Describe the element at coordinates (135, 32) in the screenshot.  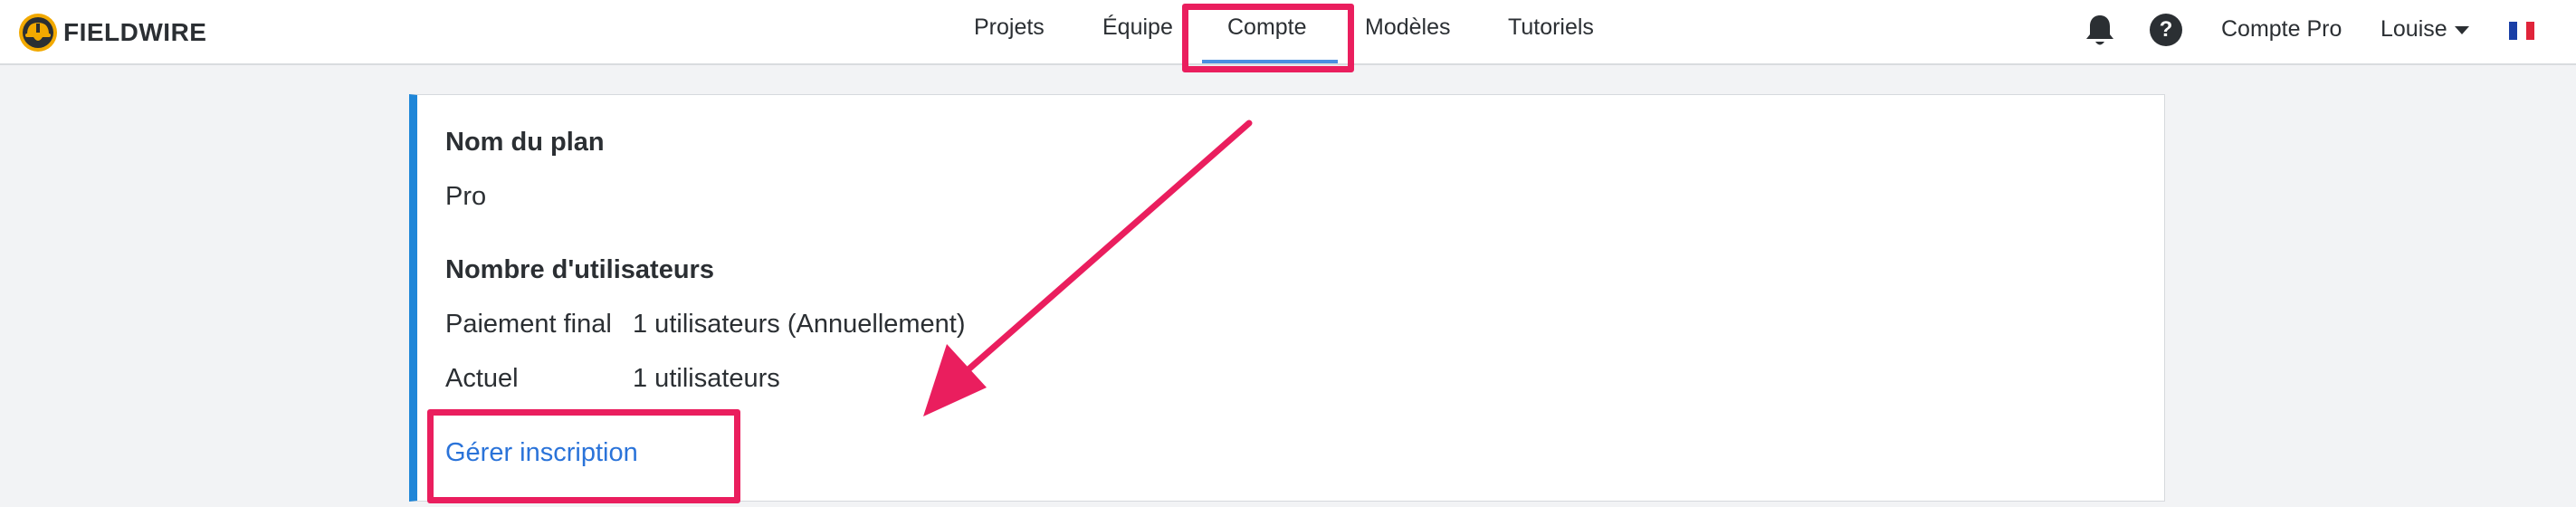
I see `brand-name: FIELDWIRE` at that location.